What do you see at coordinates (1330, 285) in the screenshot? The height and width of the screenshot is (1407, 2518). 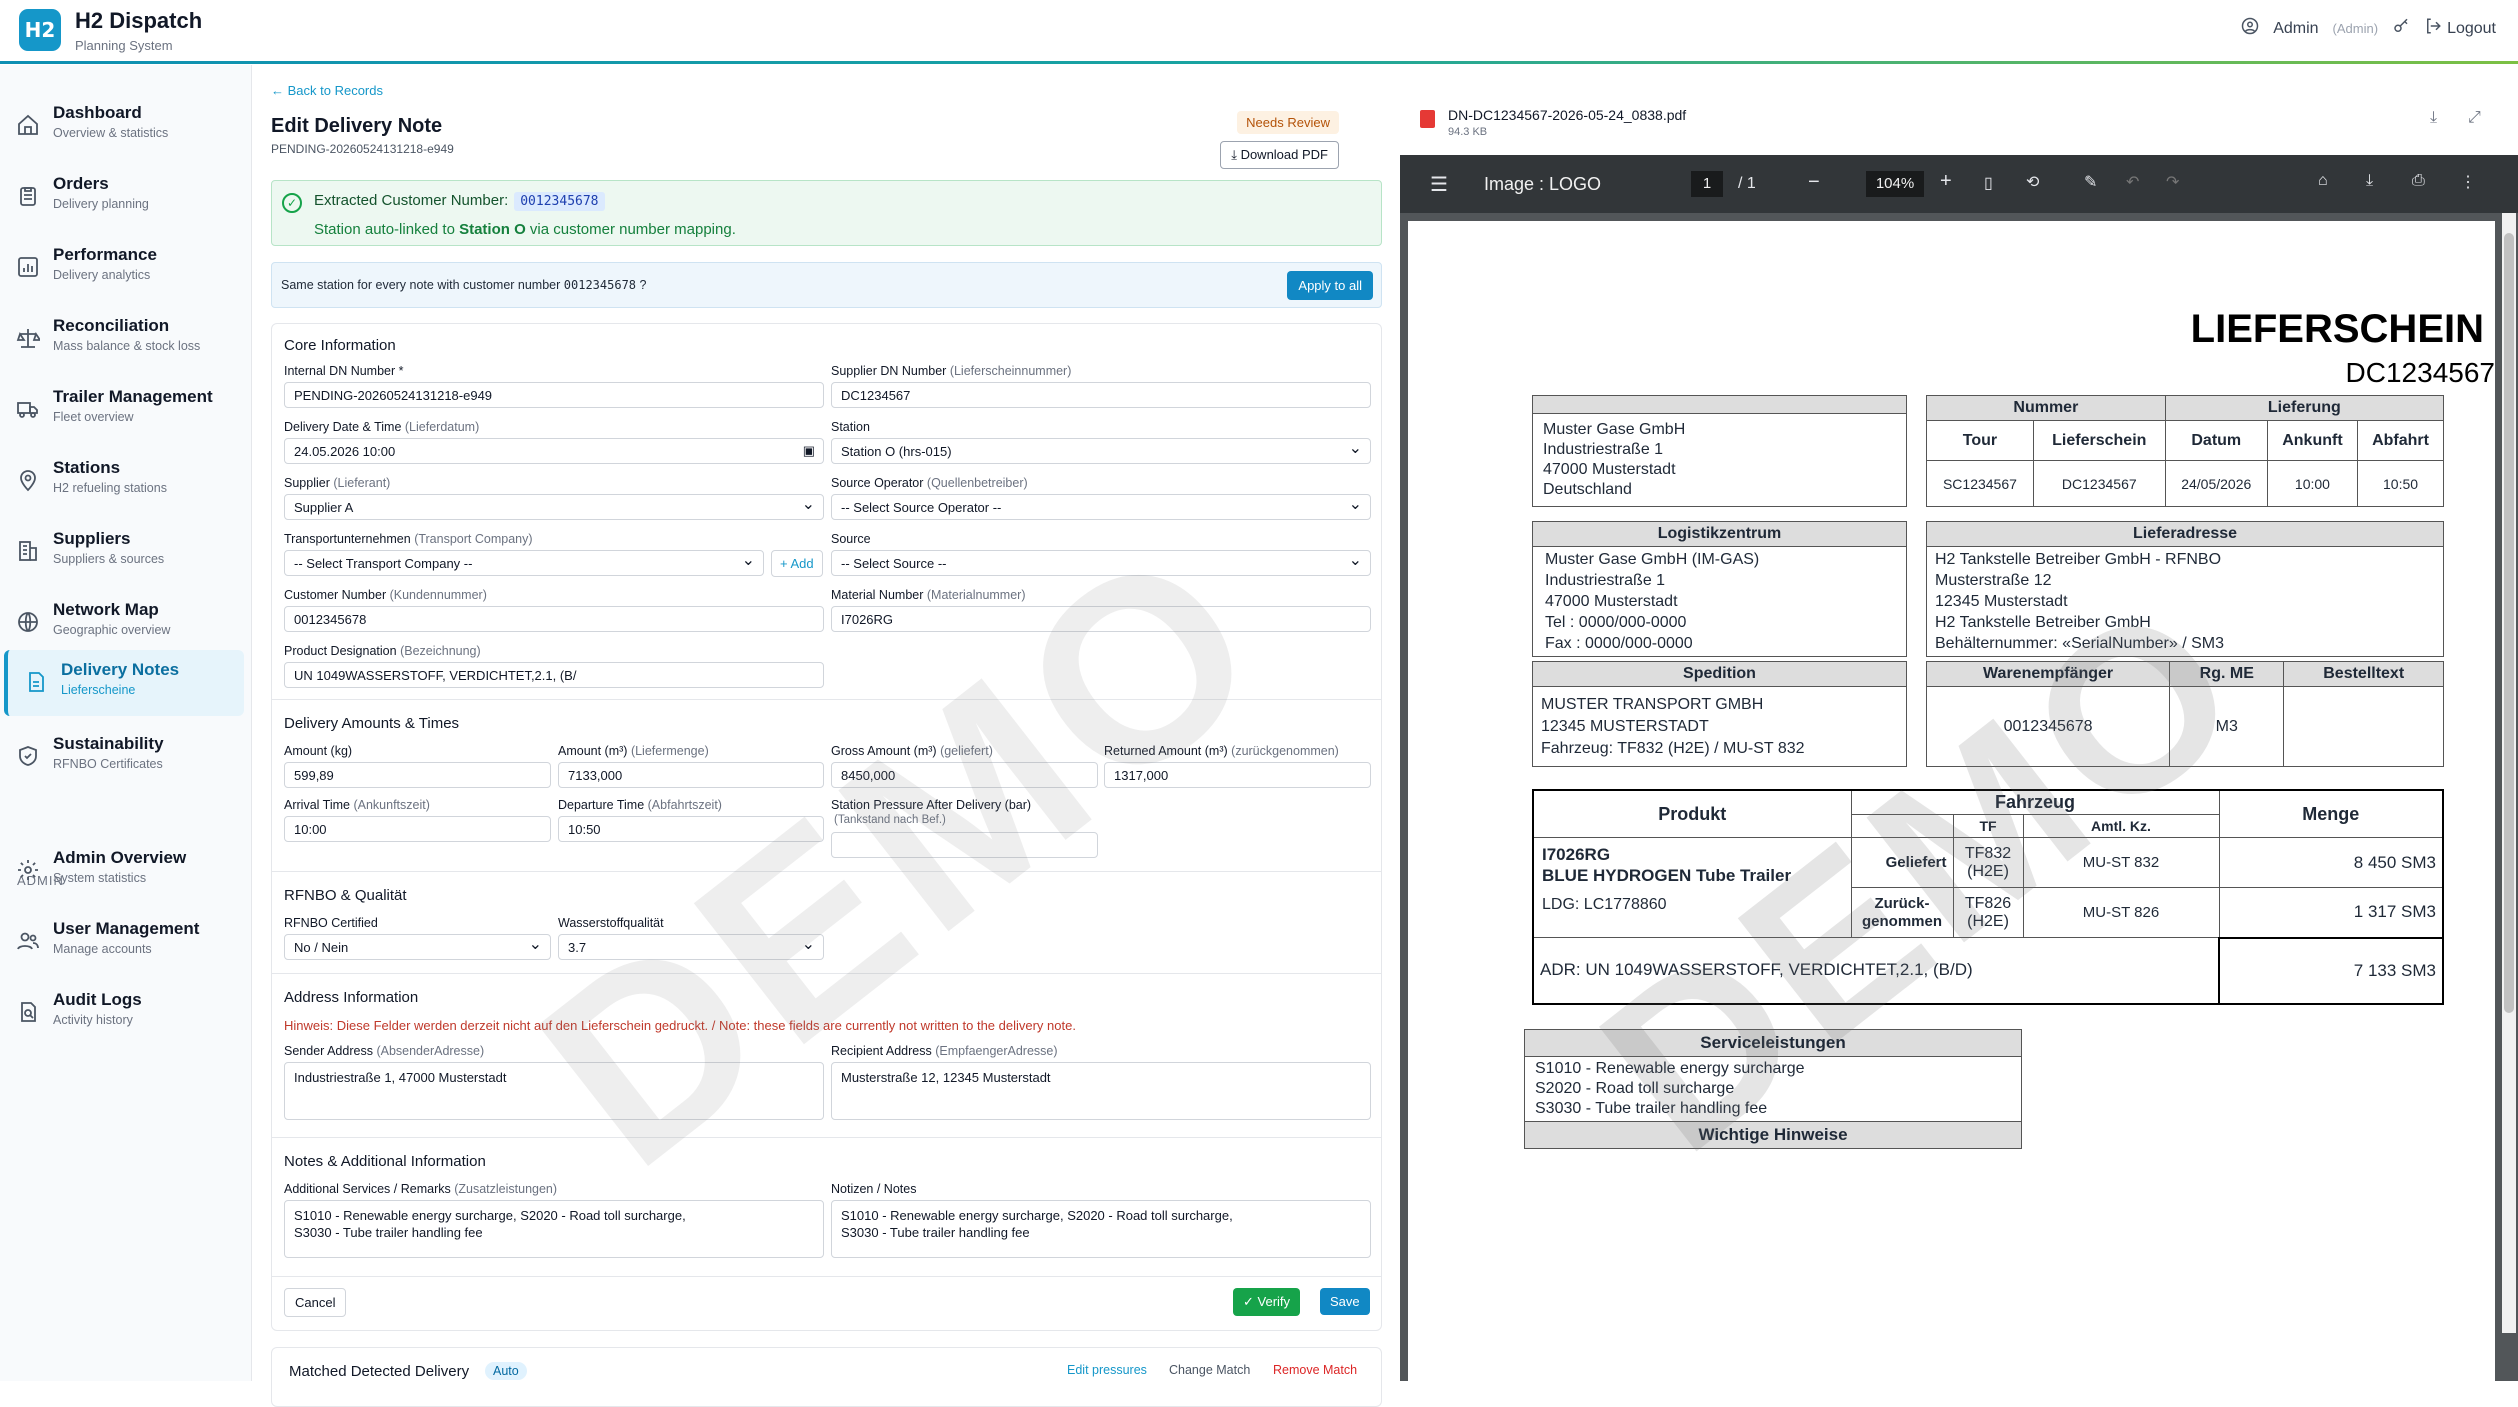 I see `apply-to-all-button: Apply to all` at bounding box center [1330, 285].